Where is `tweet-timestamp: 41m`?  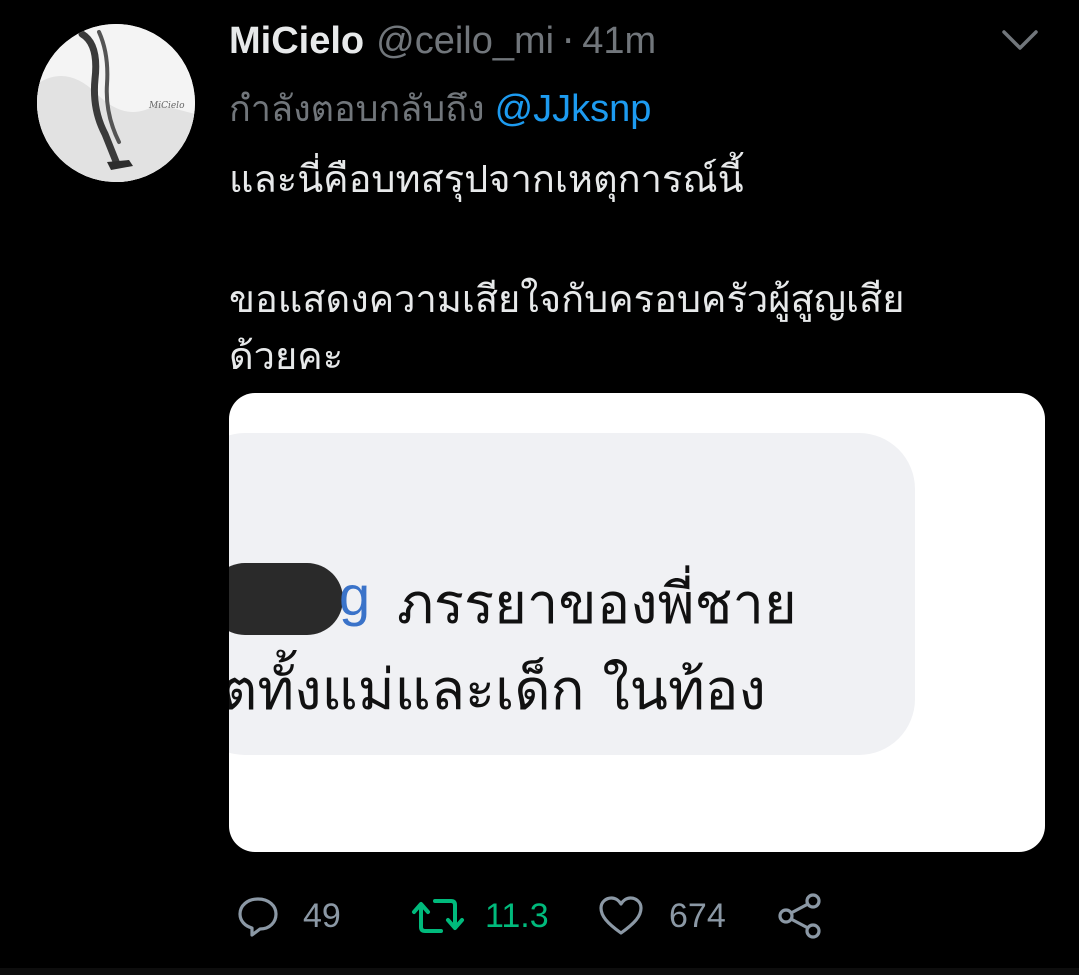
tweet-timestamp: 41m is located at coordinates (619, 41).